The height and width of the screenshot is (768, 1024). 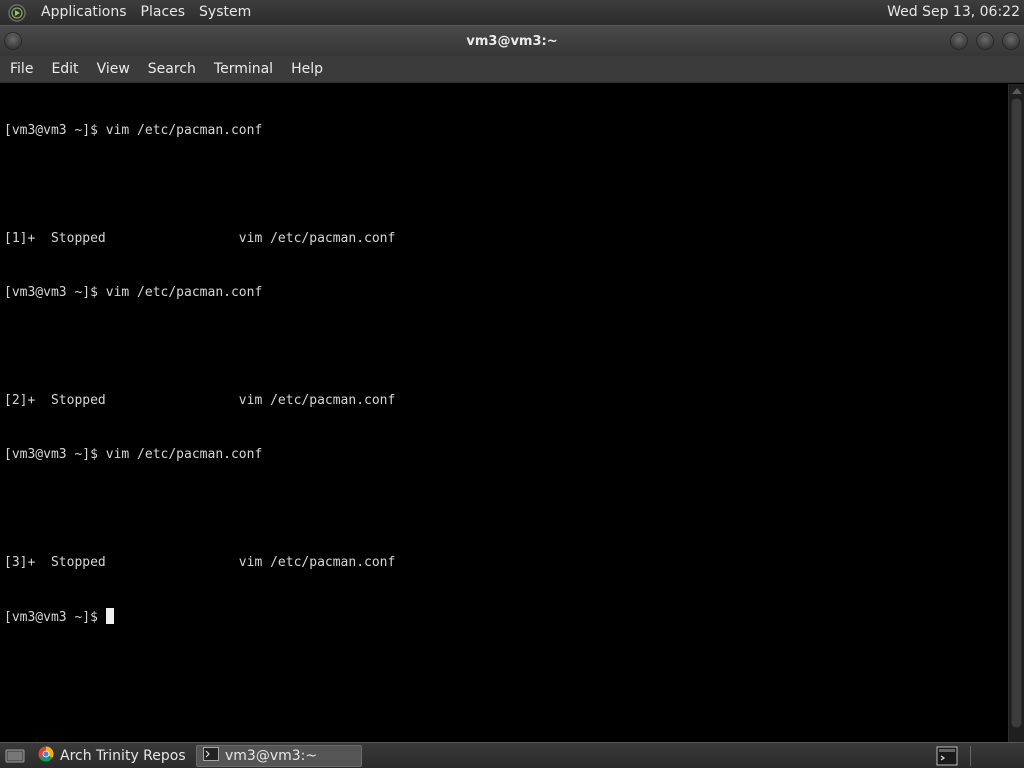 I want to click on menu-help: Help, so click(x=306, y=69).